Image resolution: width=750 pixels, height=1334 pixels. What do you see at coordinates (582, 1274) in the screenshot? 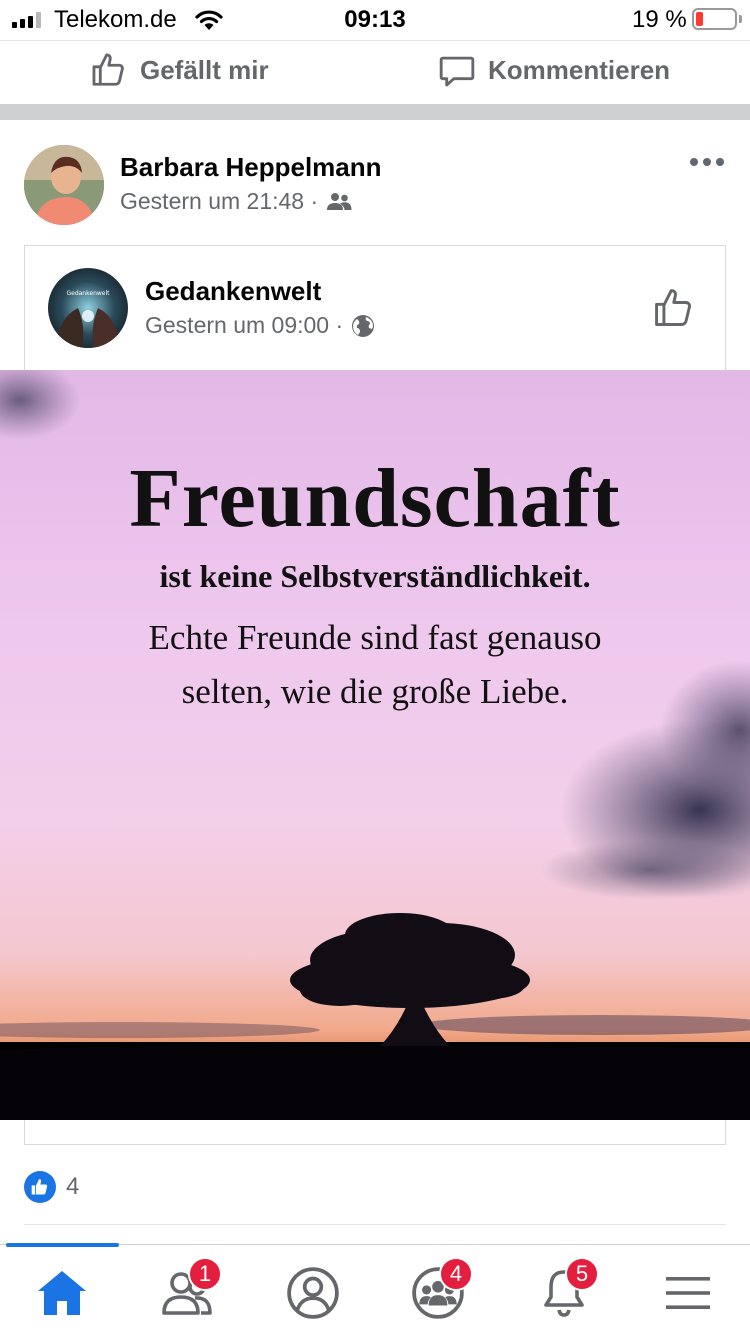
I see `notifications-badge: 5` at bounding box center [582, 1274].